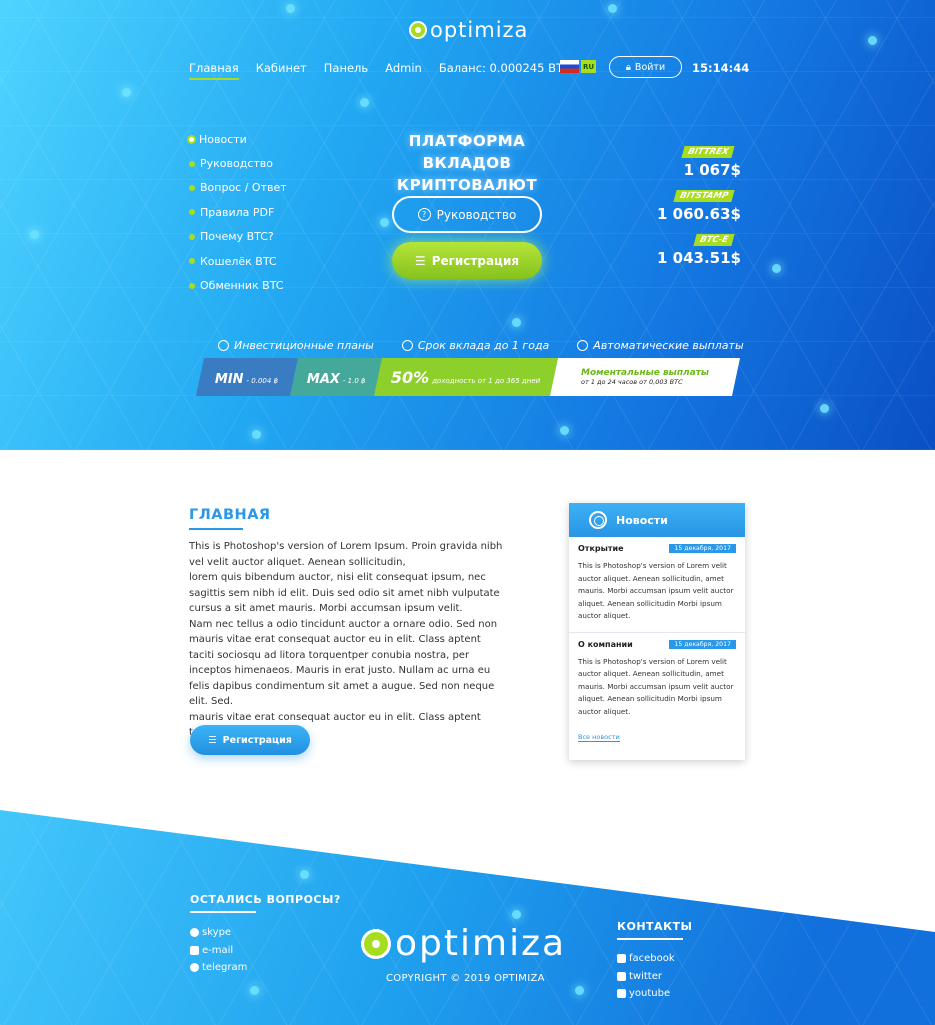 Image resolution: width=935 pixels, height=1025 pixels. What do you see at coordinates (194, 933) in the screenshot?
I see `skype-icon` at bounding box center [194, 933].